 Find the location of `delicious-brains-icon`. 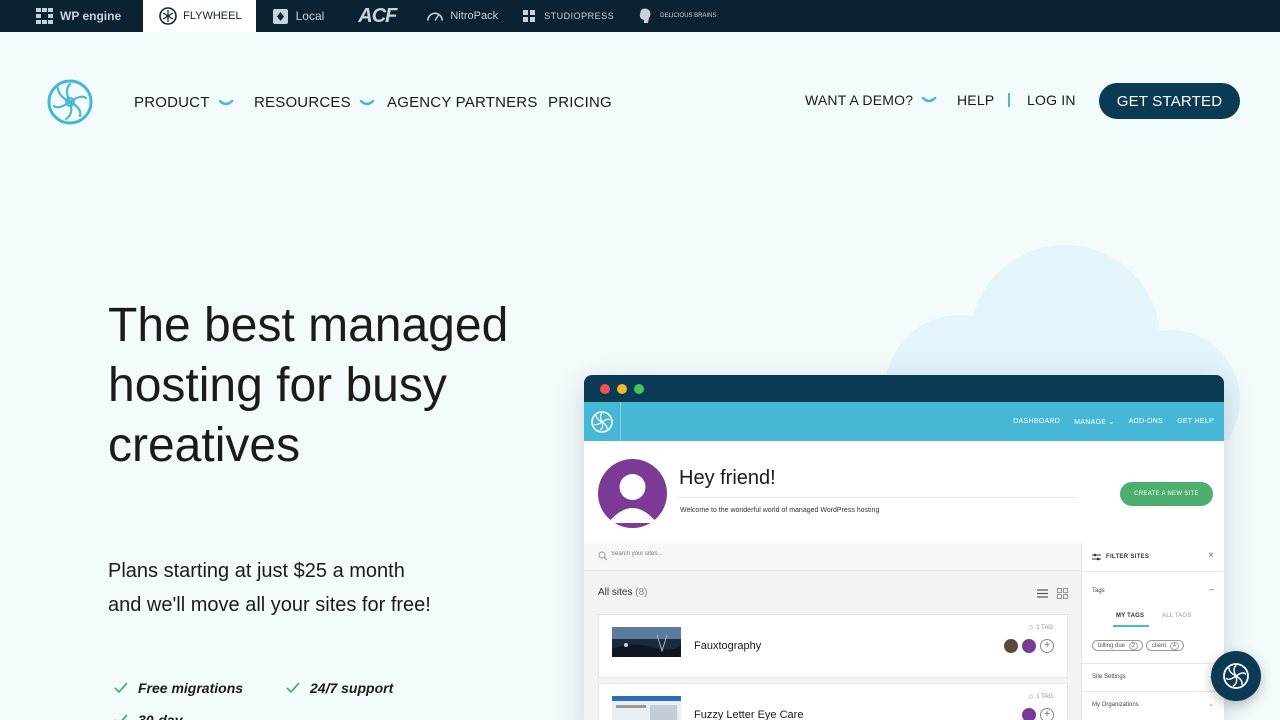

delicious-brains-icon is located at coordinates (645, 16).